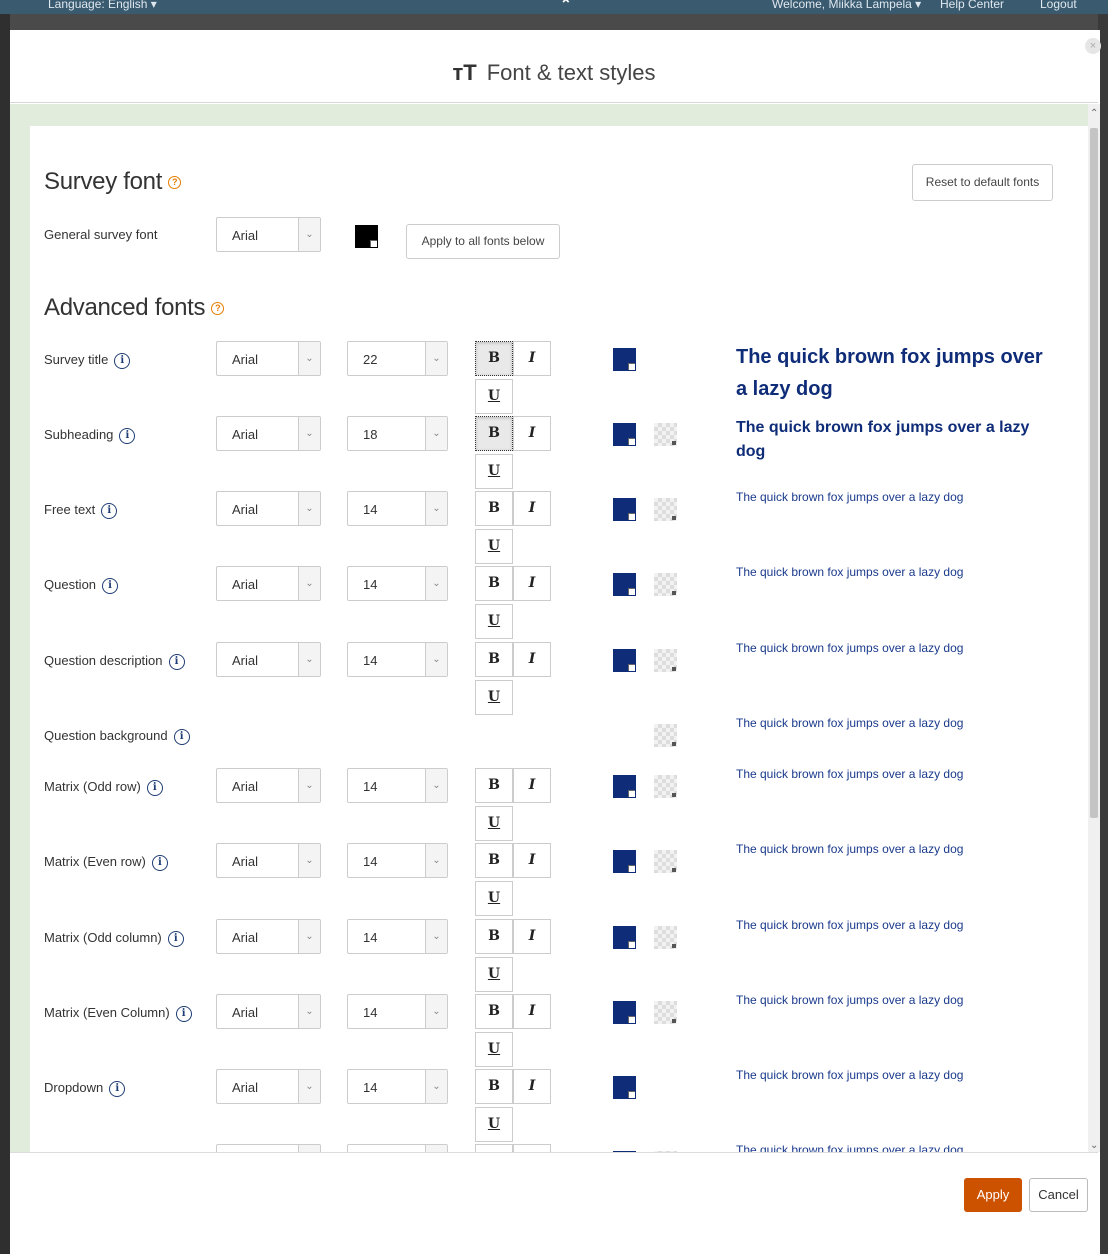  What do you see at coordinates (1094, 1145) in the screenshot?
I see `scroll-down-icon: ⌄` at bounding box center [1094, 1145].